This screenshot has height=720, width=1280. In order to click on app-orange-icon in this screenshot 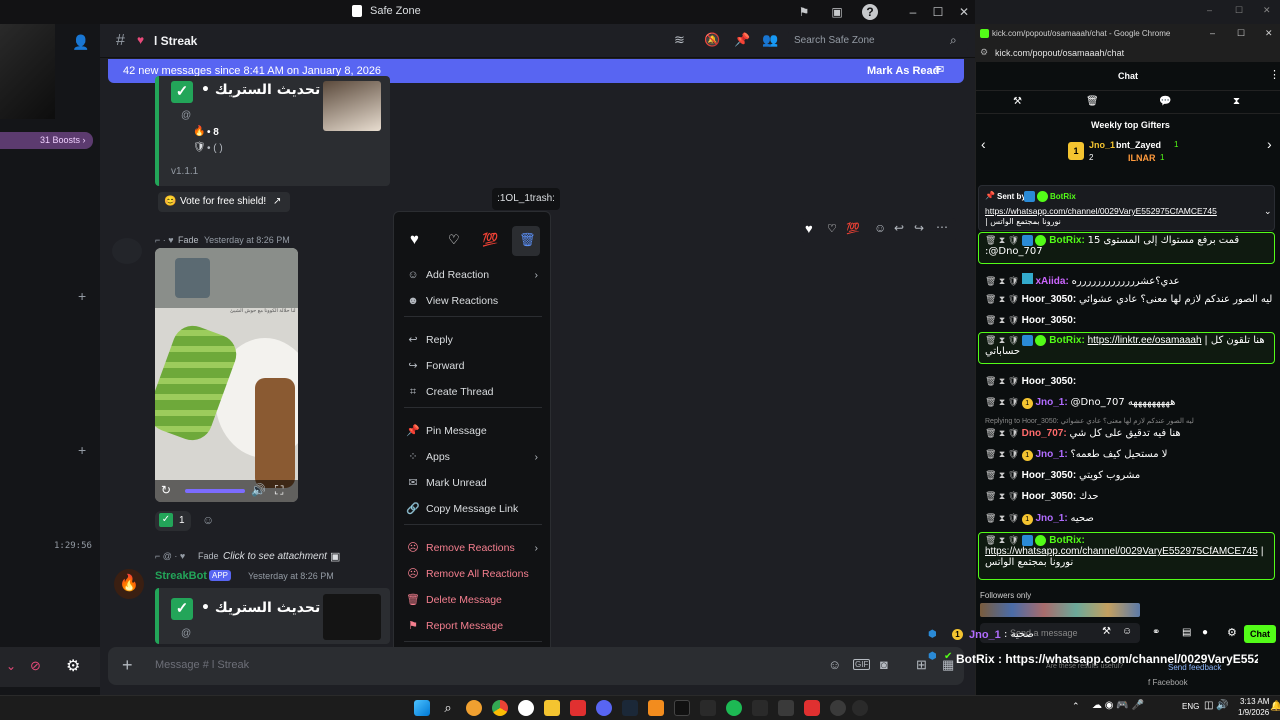, I will do `click(656, 708)`.